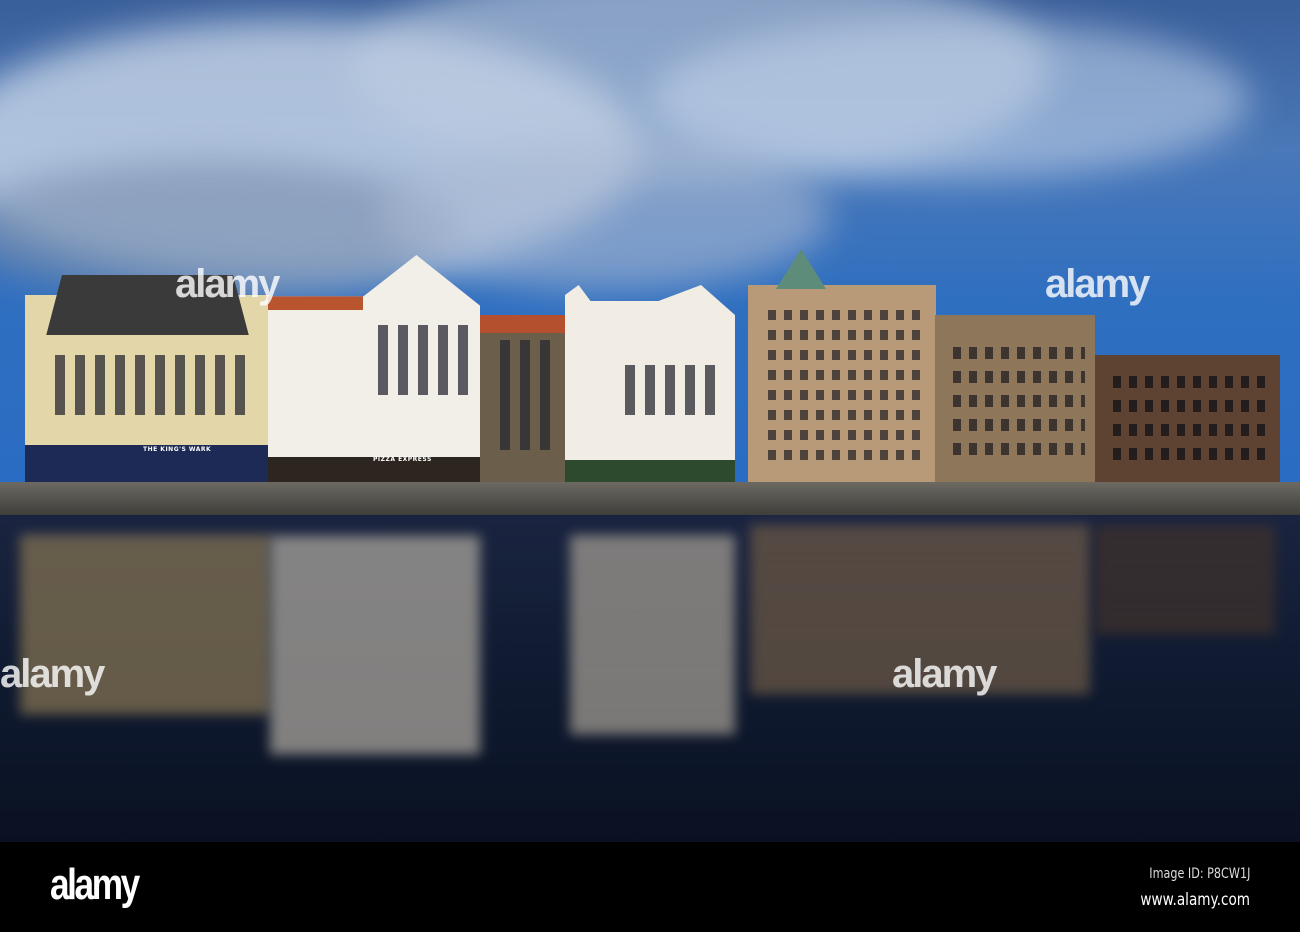 The image size is (1300, 932). I want to click on building-dark, so click(525, 400).